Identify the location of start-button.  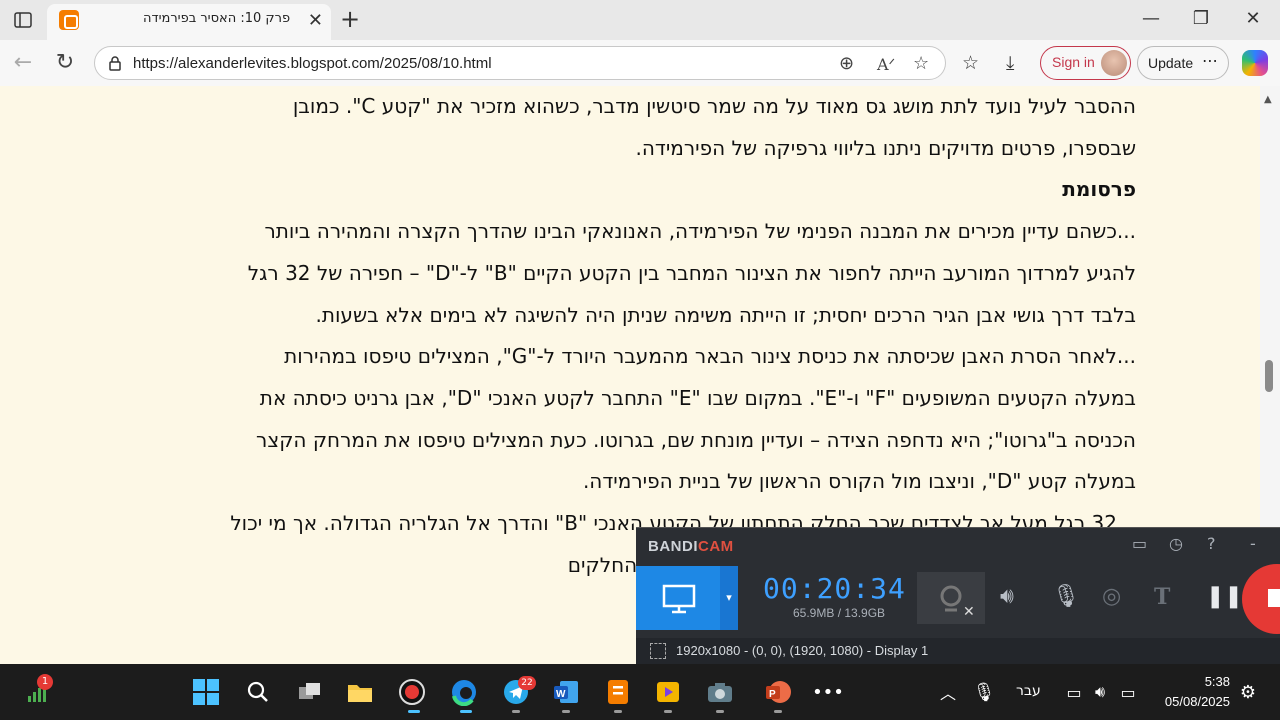
(206, 692).